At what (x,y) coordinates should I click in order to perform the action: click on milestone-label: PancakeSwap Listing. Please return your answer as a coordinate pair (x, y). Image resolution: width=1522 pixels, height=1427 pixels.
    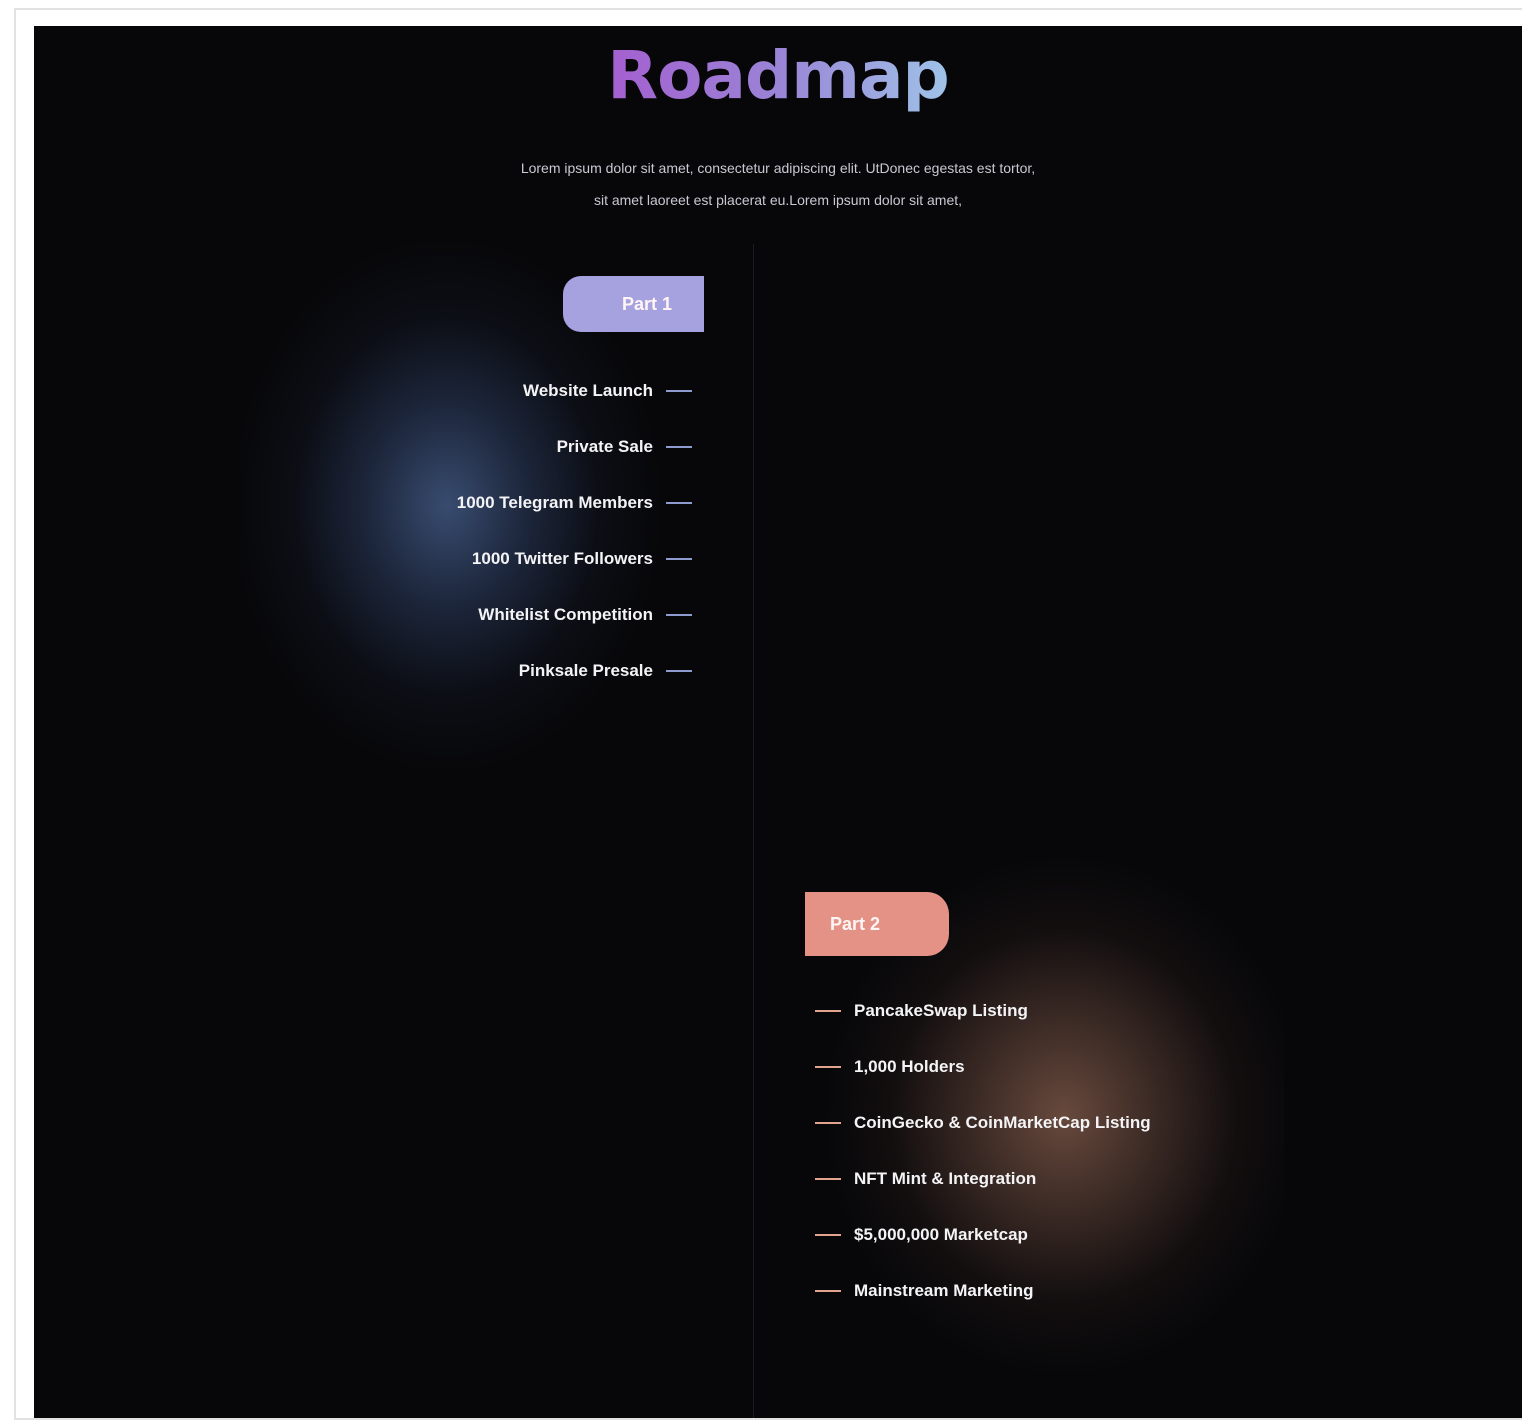
    Looking at the image, I should click on (941, 1010).